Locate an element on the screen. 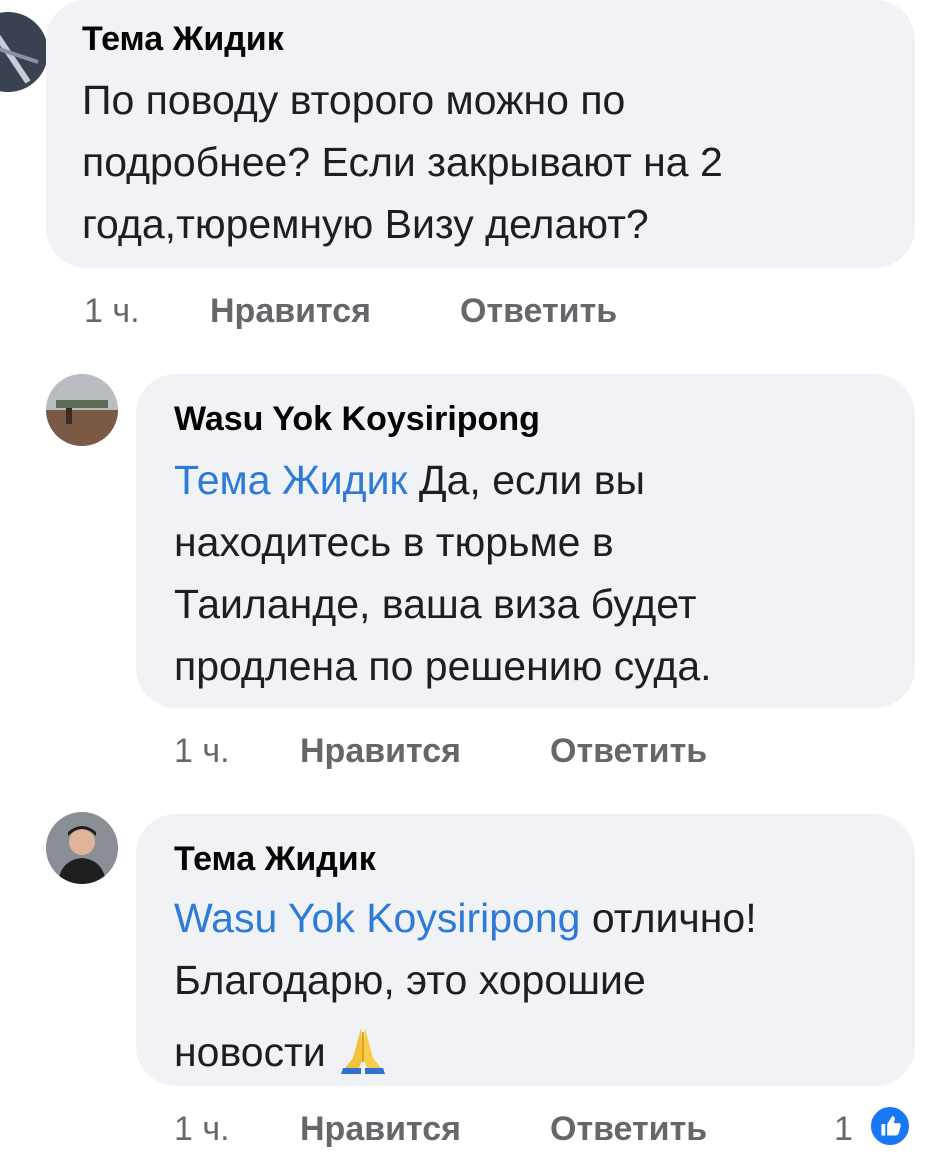  comment-text: новости is located at coordinates (256, 1052).